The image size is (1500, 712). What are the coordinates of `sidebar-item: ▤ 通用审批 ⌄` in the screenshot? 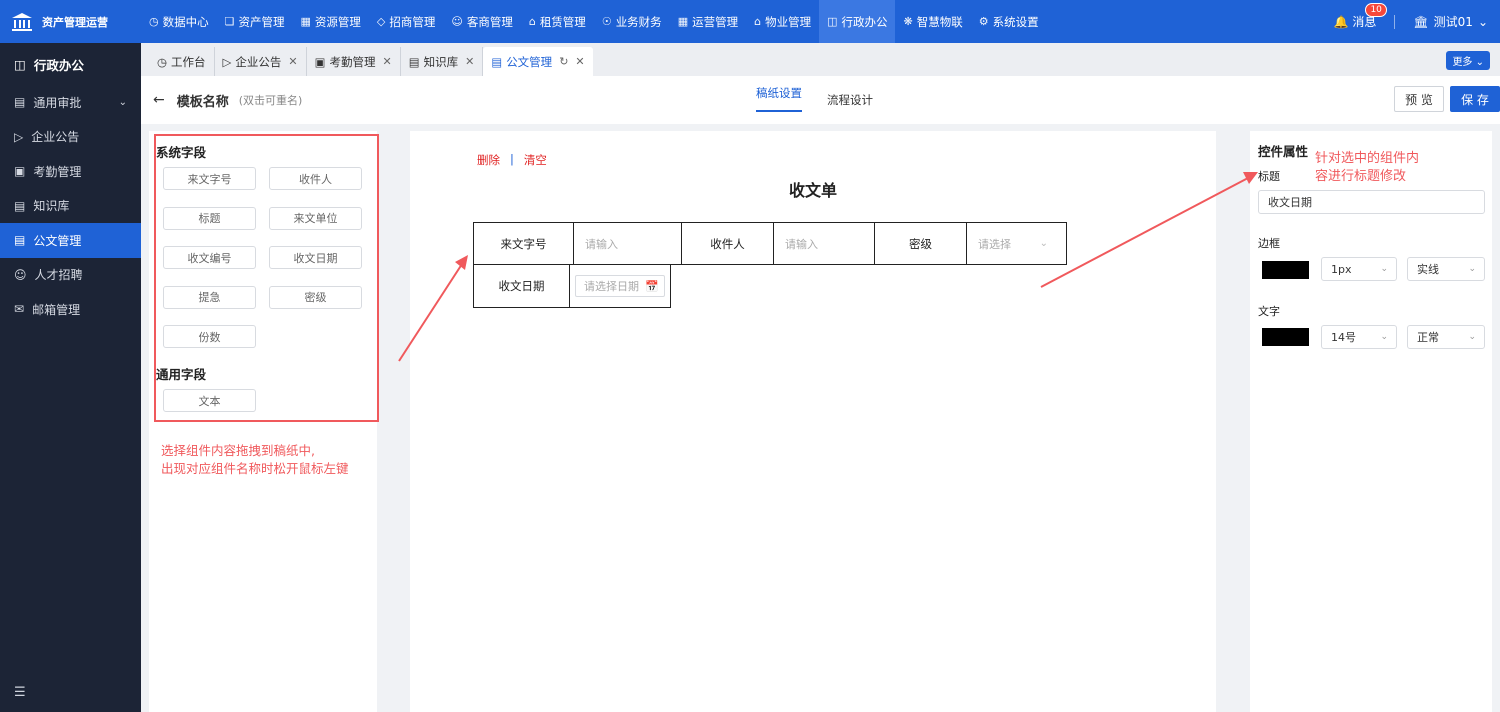 It's located at (70, 102).